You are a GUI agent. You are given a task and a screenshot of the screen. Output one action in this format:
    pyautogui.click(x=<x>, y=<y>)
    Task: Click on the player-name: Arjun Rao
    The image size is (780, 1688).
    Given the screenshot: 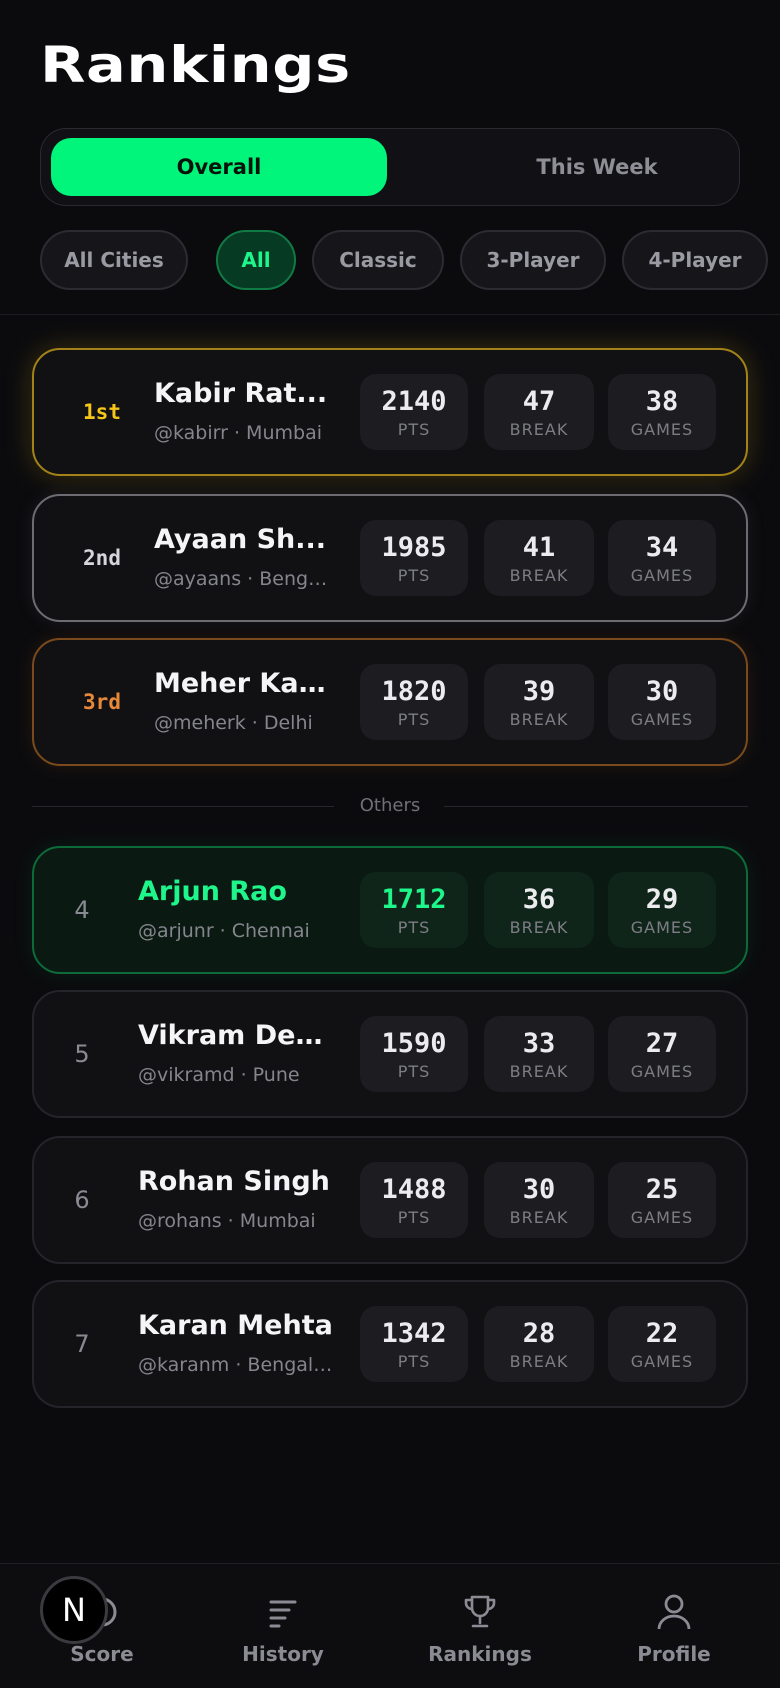 What is the action you would take?
    pyautogui.click(x=212, y=891)
    